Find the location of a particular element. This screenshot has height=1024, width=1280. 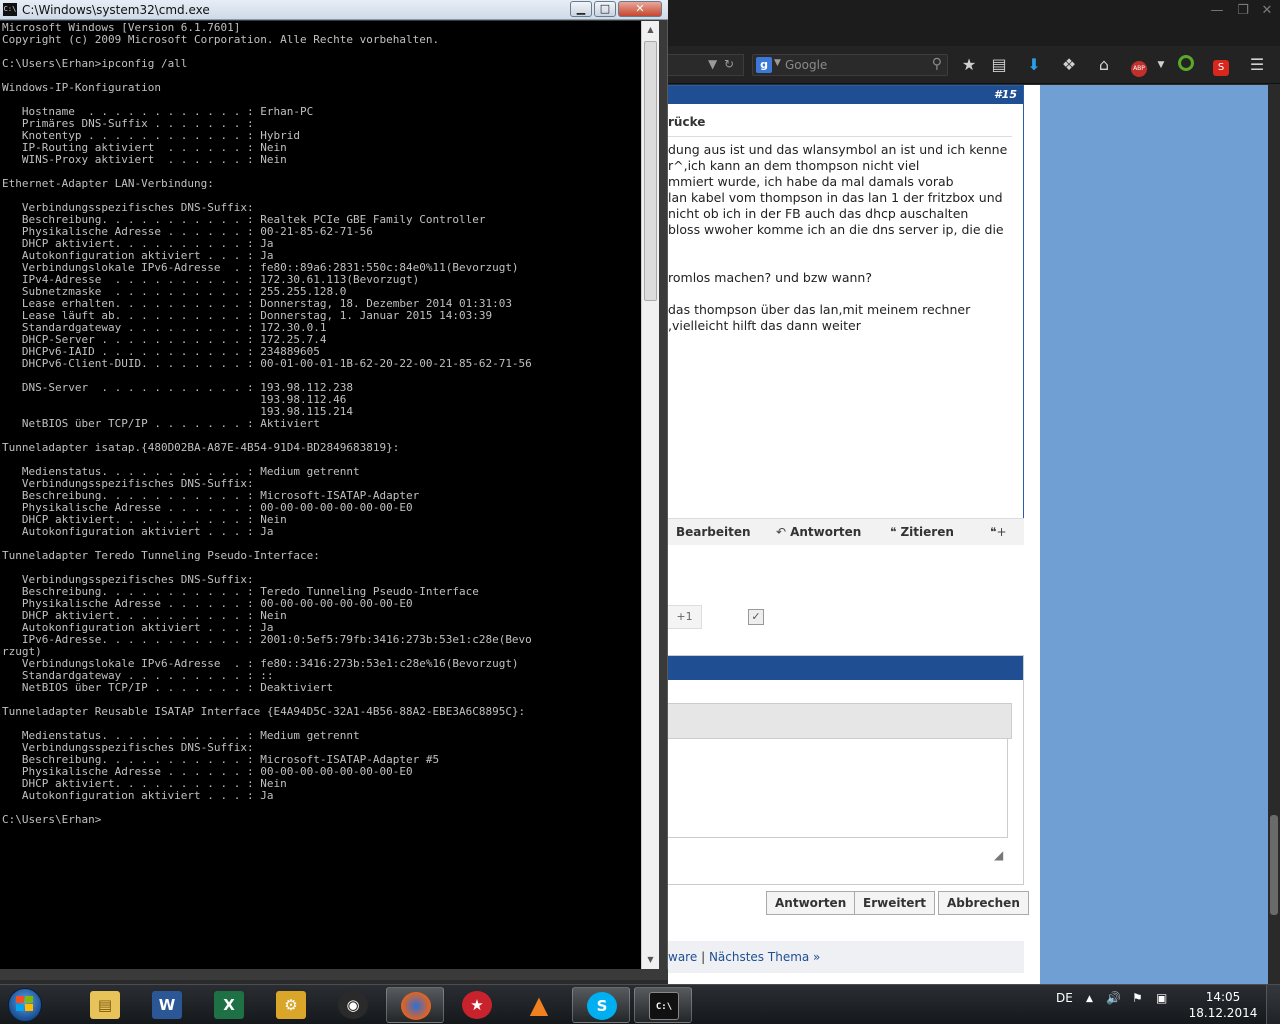

next-thread-link: Nächstes Thema » is located at coordinates (764, 957).